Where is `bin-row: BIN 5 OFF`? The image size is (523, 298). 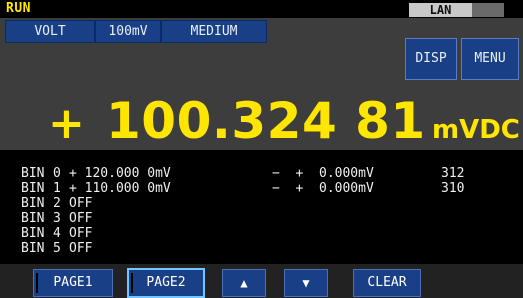
bin-row: BIN 5 OFF is located at coordinates (261, 249).